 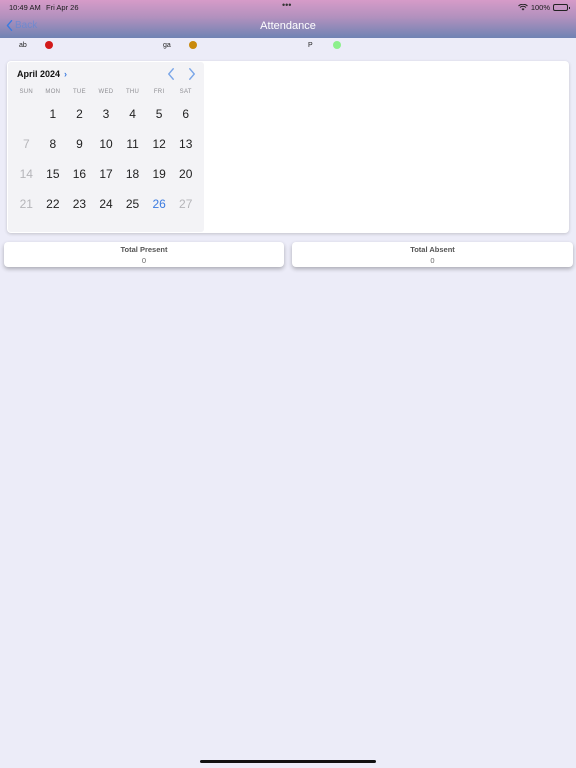 What do you see at coordinates (26, 212) in the screenshot?
I see `calendar-day: 21` at bounding box center [26, 212].